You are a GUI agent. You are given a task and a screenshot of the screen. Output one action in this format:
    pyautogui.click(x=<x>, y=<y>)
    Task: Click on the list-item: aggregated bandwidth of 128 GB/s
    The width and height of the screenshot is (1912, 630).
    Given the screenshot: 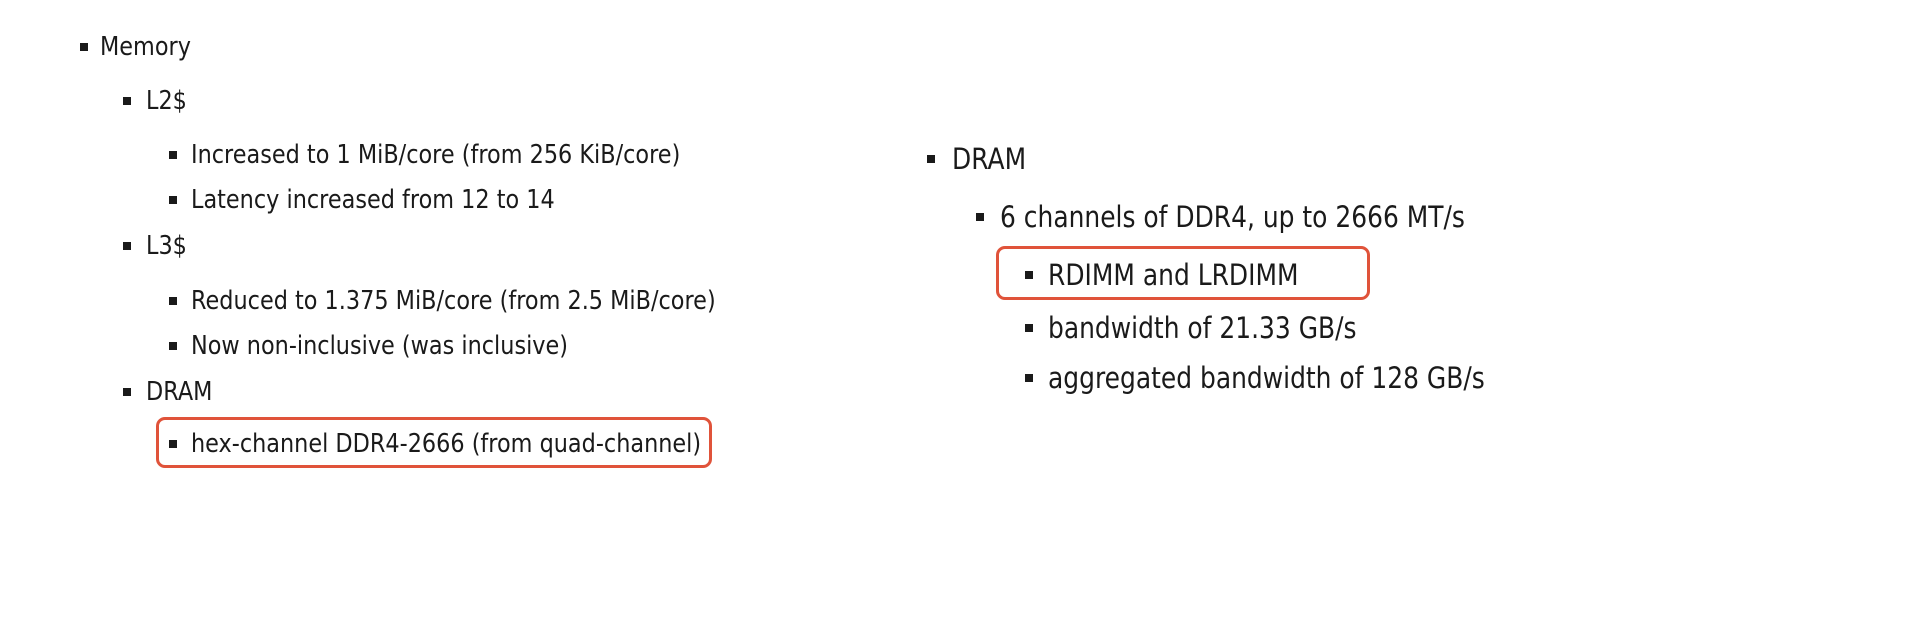 What is the action you would take?
    pyautogui.click(x=1266, y=378)
    